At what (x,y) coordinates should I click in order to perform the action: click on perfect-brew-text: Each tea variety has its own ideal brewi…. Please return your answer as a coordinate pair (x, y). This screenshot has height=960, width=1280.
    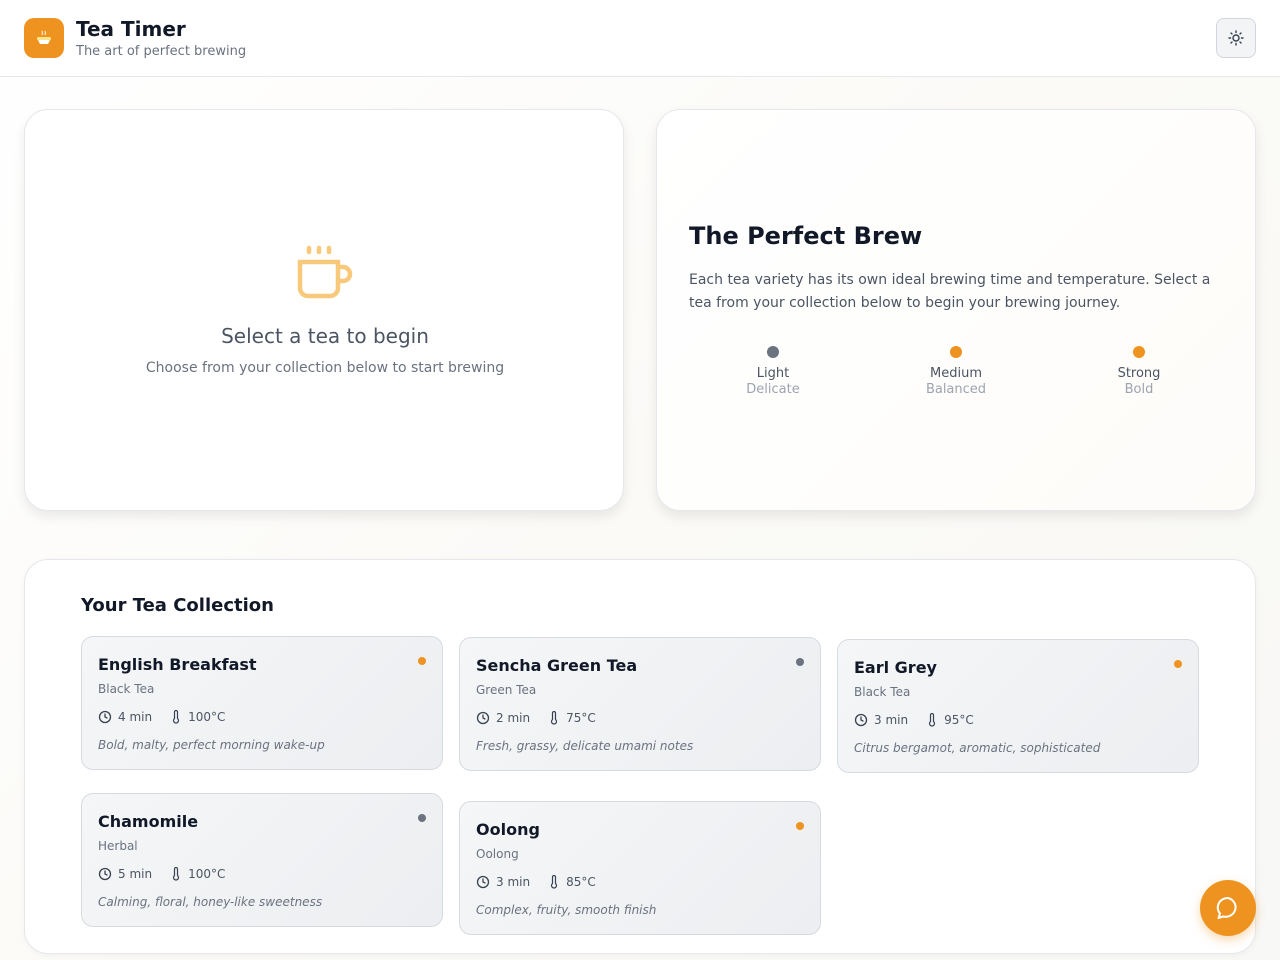
    Looking at the image, I should click on (950, 291).